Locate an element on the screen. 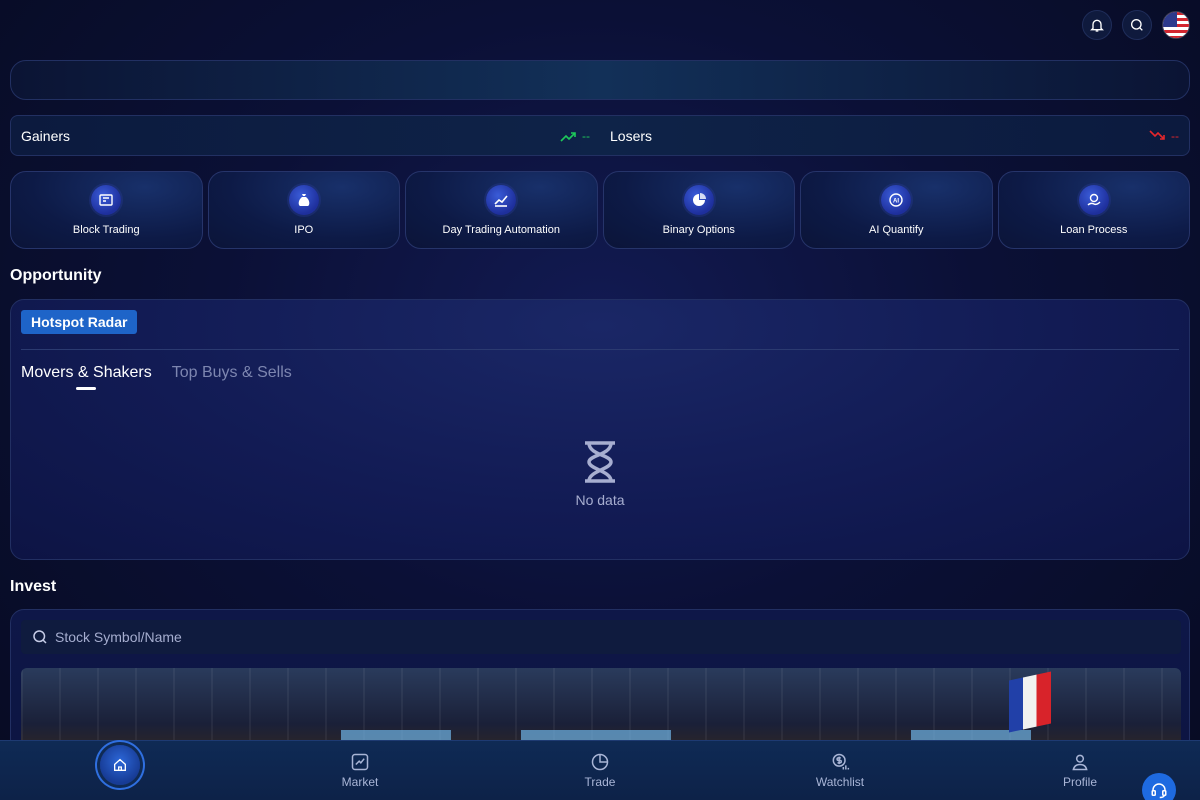 This screenshot has width=1200, height=800. ipo-moneybag-icon is located at coordinates (303, 199).